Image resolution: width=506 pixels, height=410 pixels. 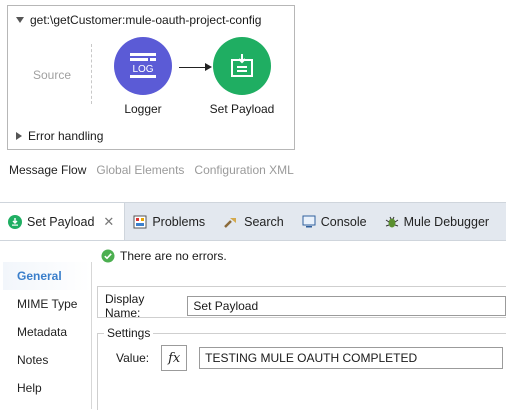 What do you see at coordinates (140, 170) in the screenshot?
I see `tab-global-elements: Global Elements` at bounding box center [140, 170].